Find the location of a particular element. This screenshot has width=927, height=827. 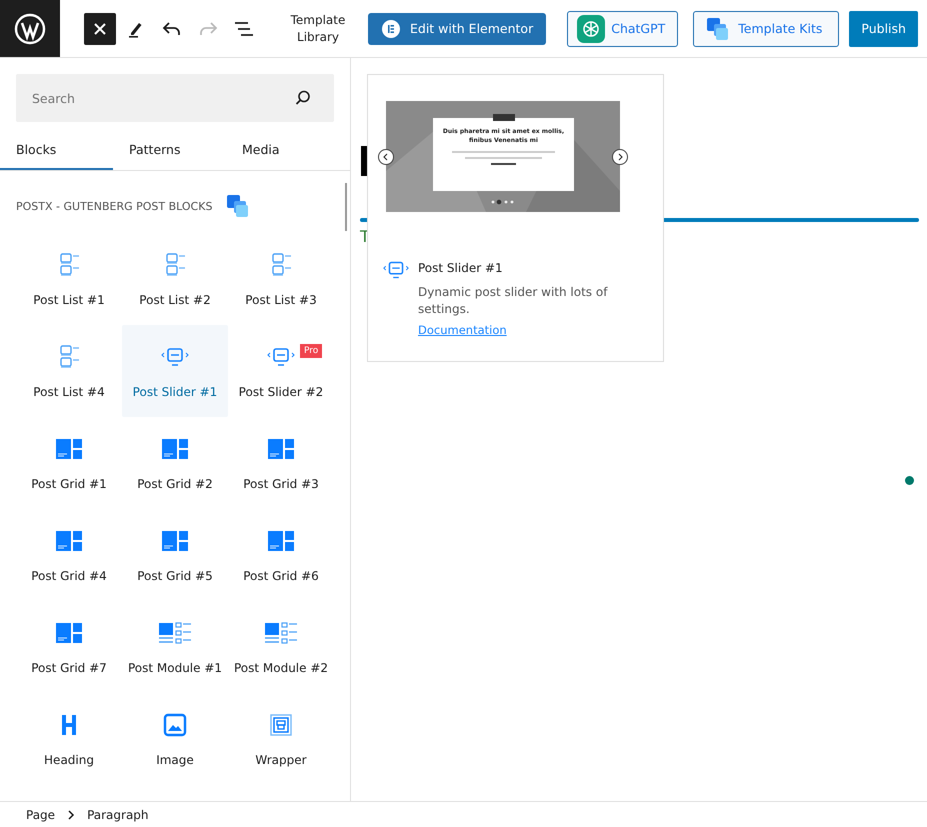

block-item: Post List #1 is located at coordinates (69, 279).